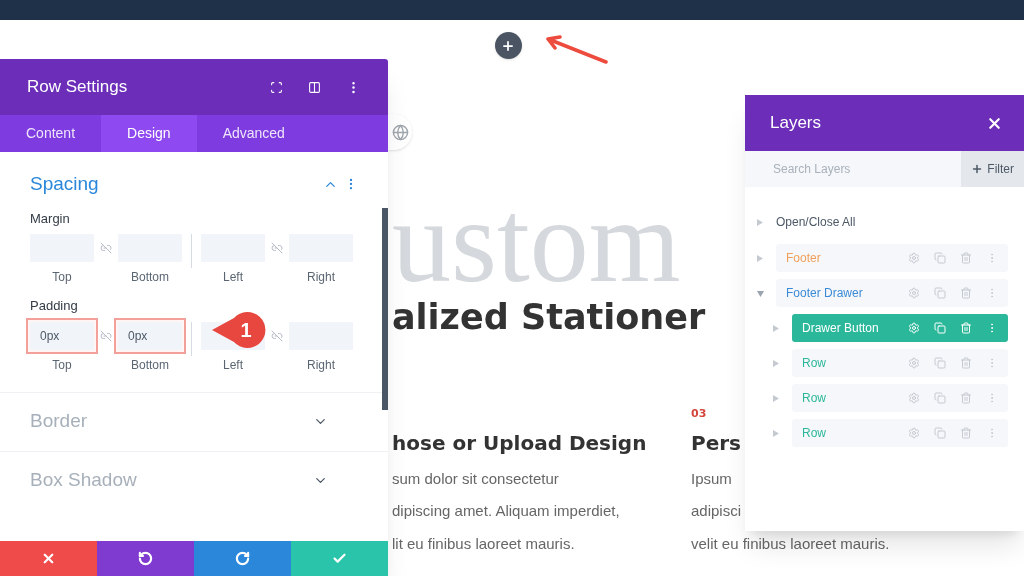 The height and width of the screenshot is (576, 1024). What do you see at coordinates (841, 328) in the screenshot?
I see `layer-label: Drawer Button` at bounding box center [841, 328].